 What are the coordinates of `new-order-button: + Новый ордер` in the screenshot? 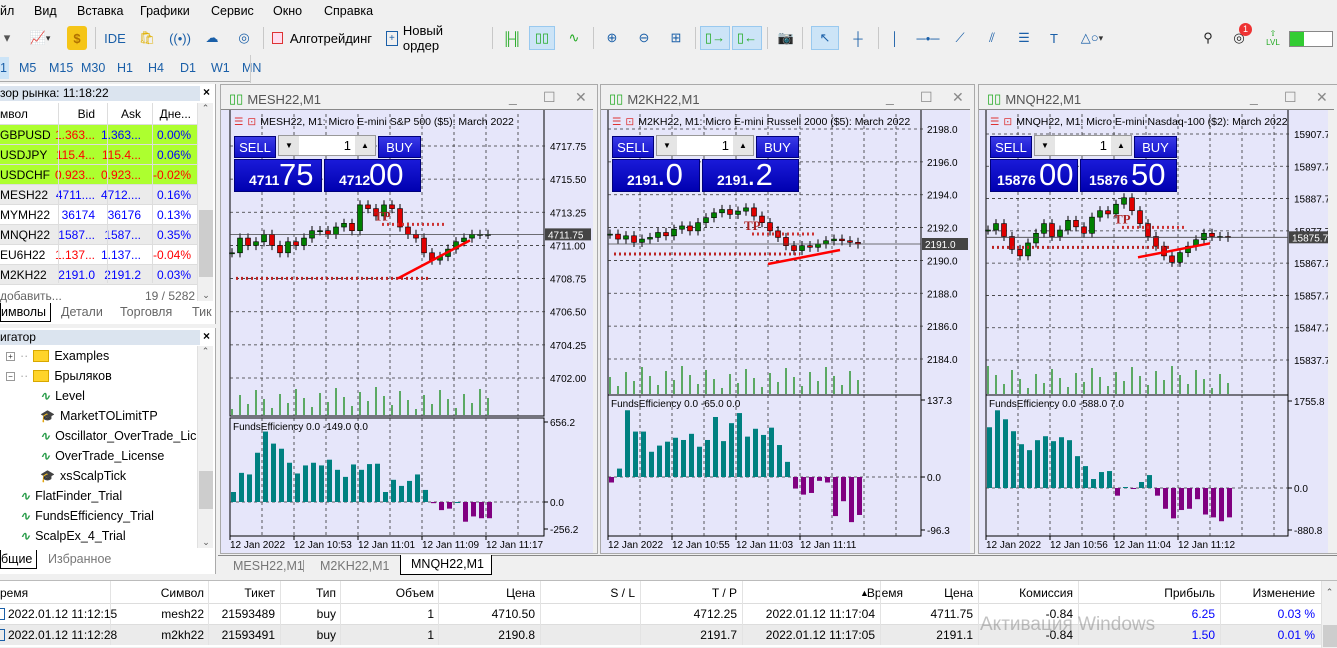 It's located at (434, 38).